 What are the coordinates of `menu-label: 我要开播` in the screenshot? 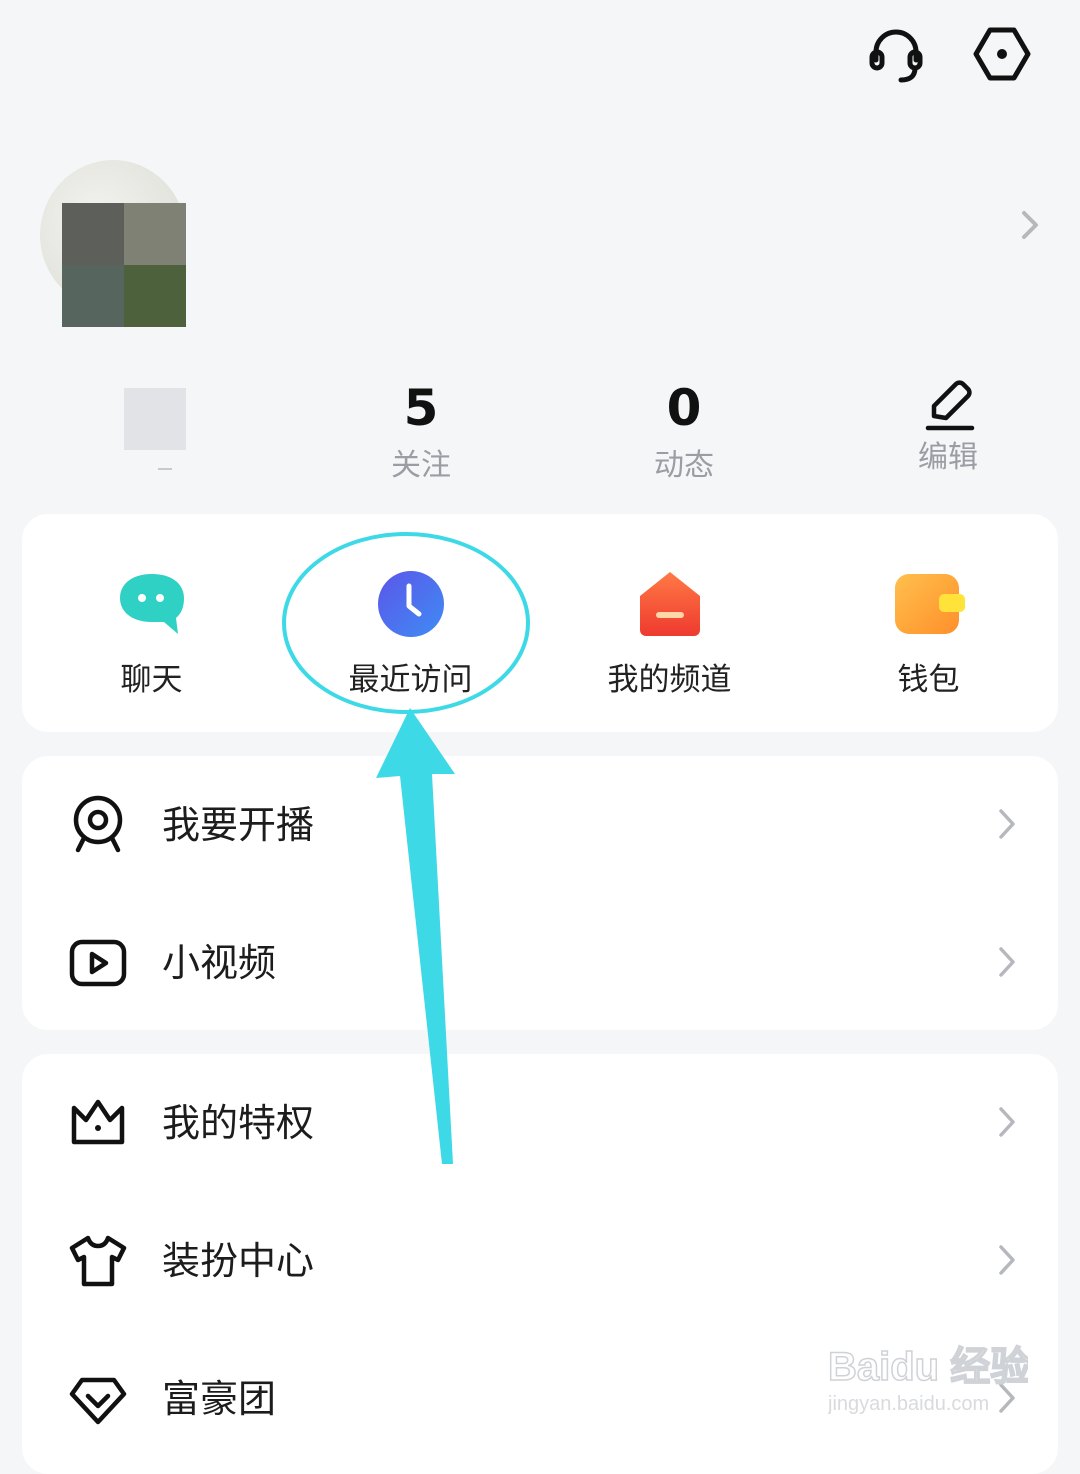 It's located at (238, 825).